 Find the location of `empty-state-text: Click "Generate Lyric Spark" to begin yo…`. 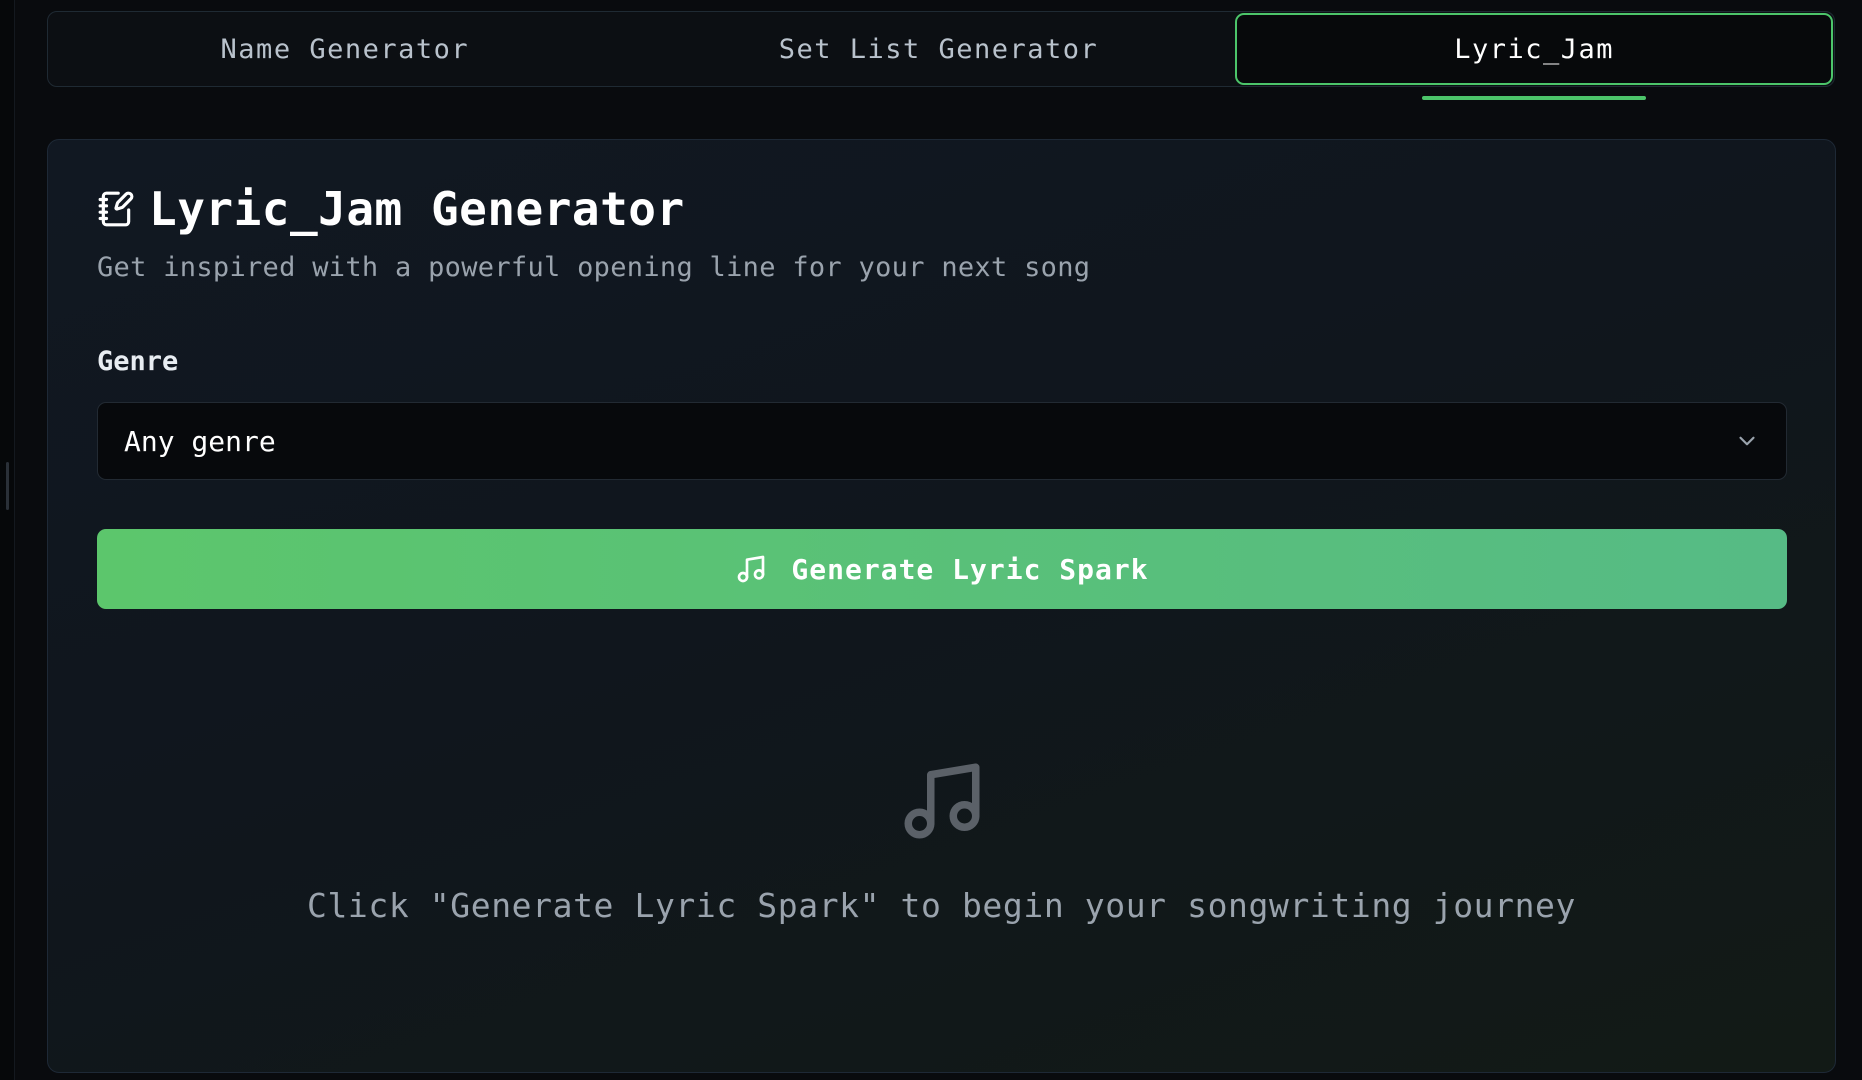

empty-state-text: Click "Generate Lyric Spark" to begin yo… is located at coordinates (941, 905).